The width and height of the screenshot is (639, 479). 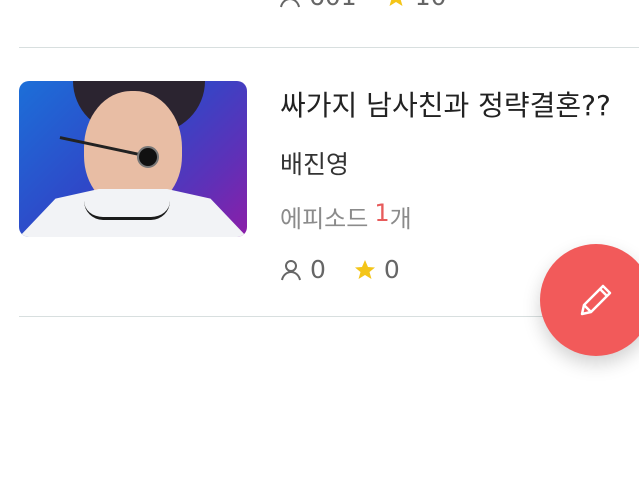 I want to click on top-divider, so click(x=329, y=47).